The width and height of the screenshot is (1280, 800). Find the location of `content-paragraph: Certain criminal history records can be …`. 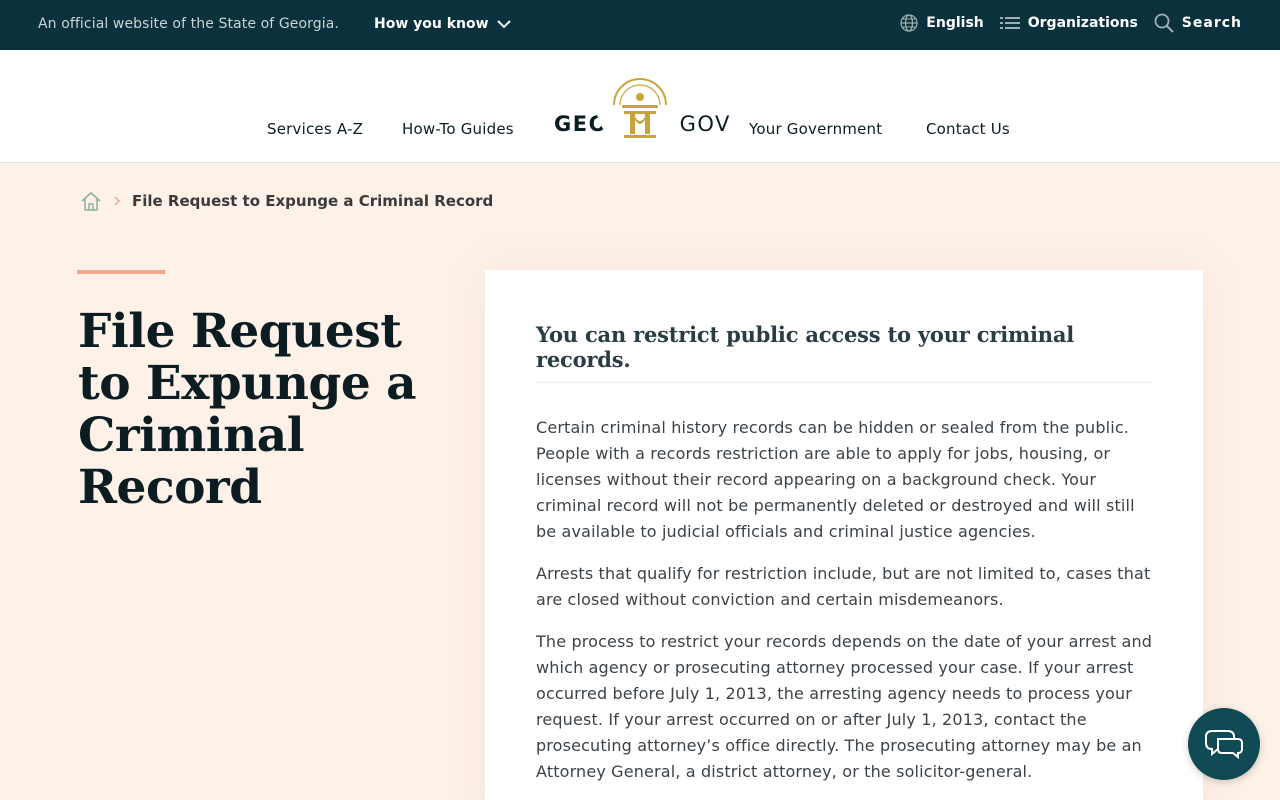

content-paragraph: Certain criminal history records can be … is located at coordinates (835, 479).